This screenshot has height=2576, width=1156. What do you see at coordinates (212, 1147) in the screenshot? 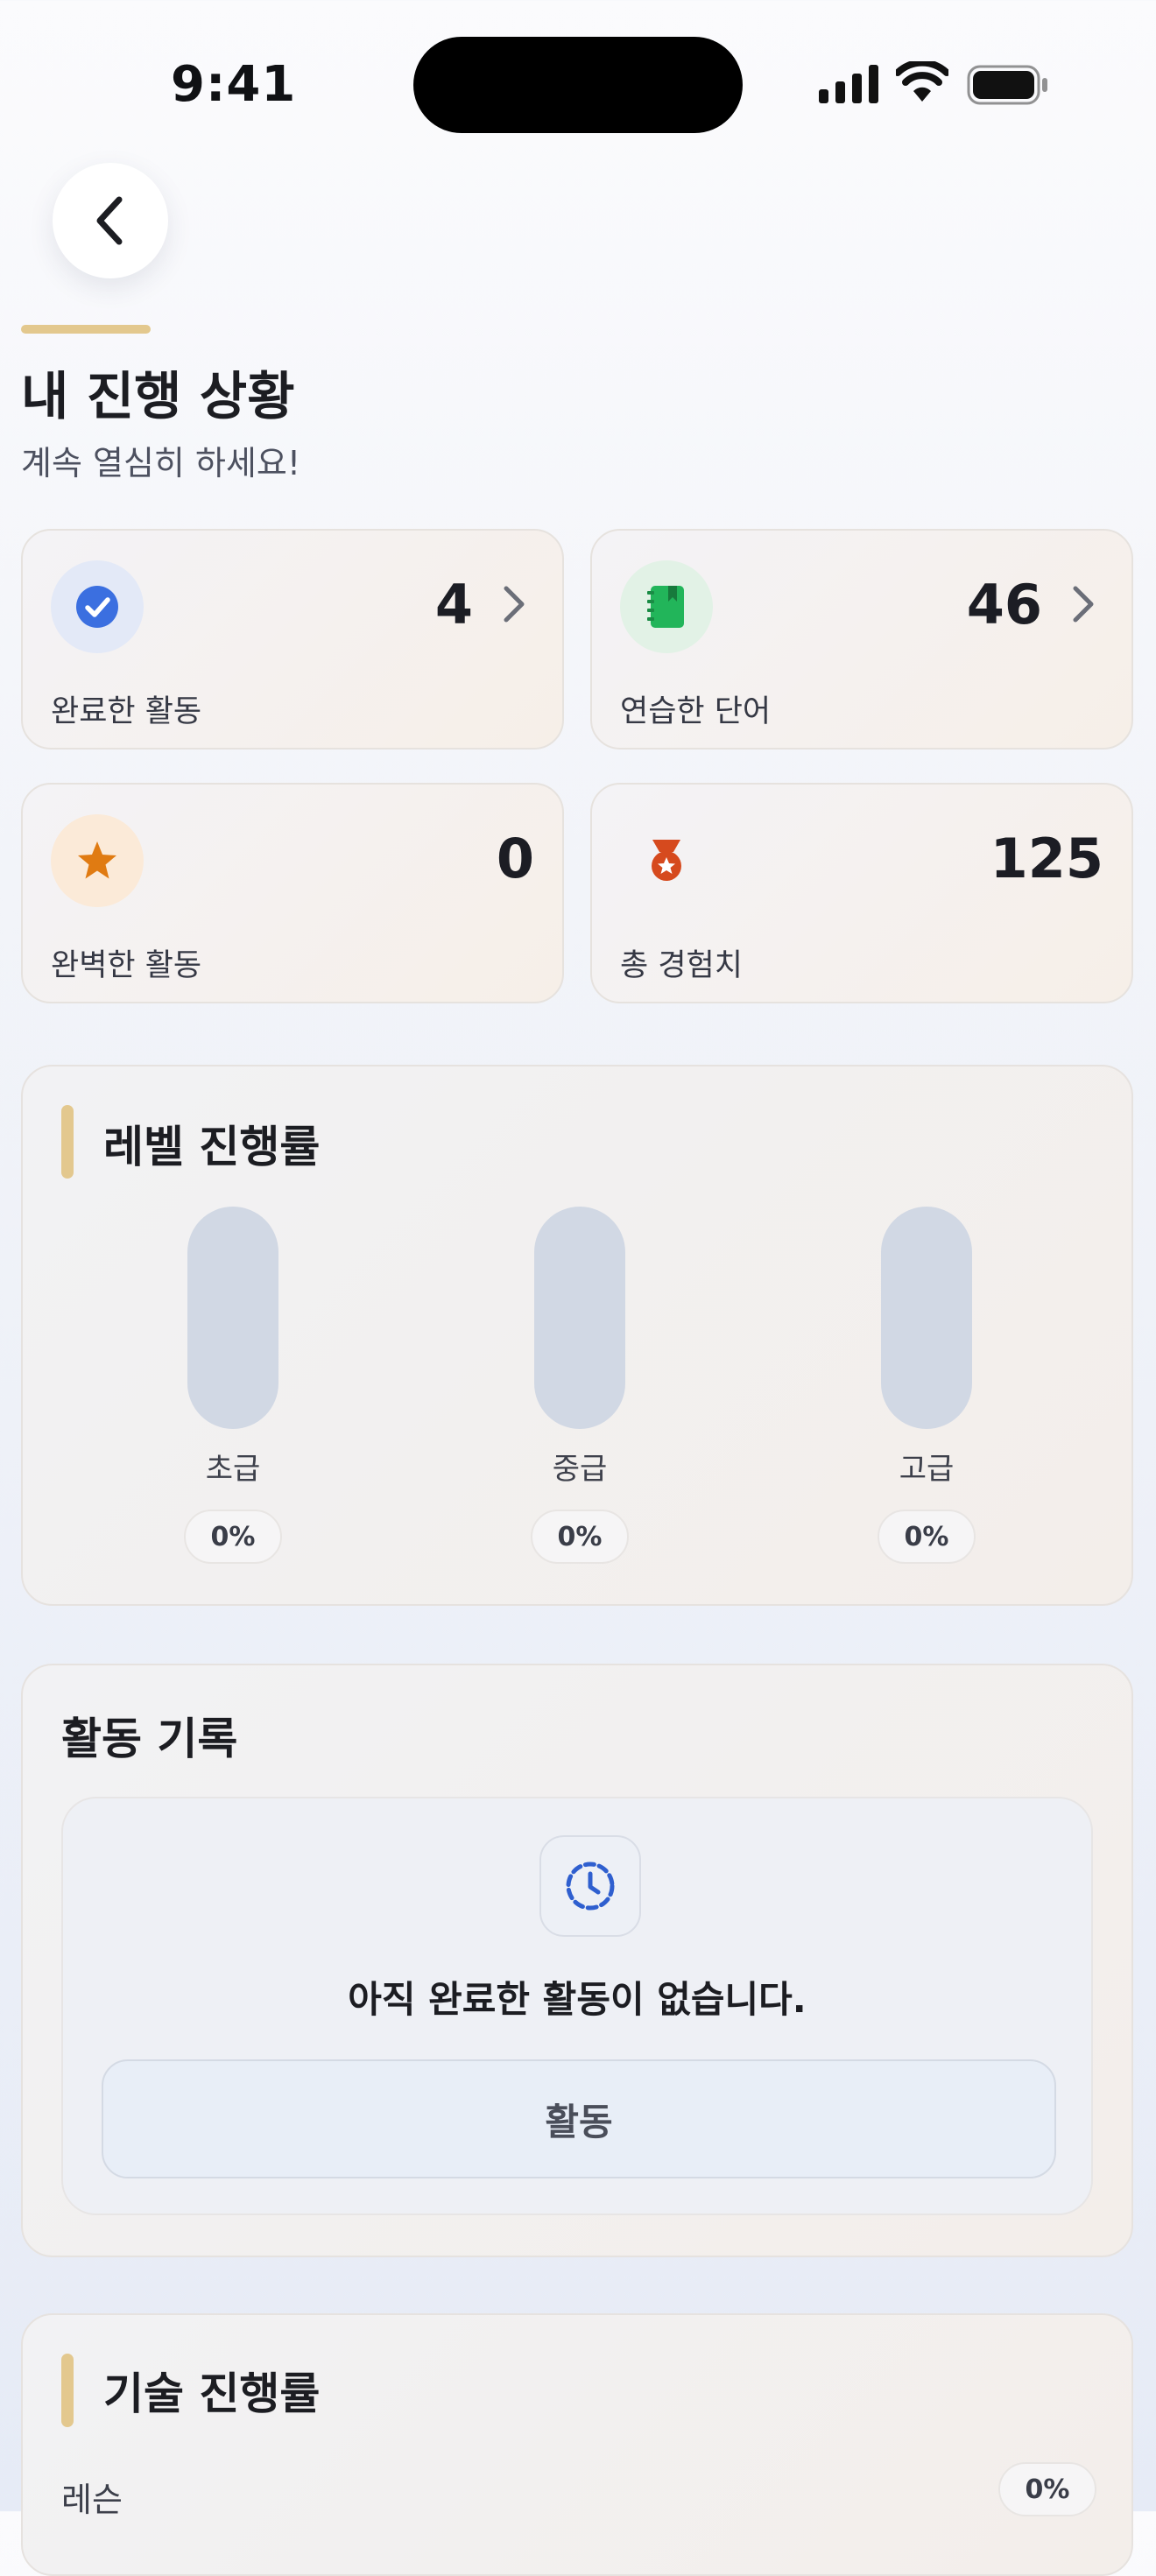
I see `section-title: 레벨 진행률` at bounding box center [212, 1147].